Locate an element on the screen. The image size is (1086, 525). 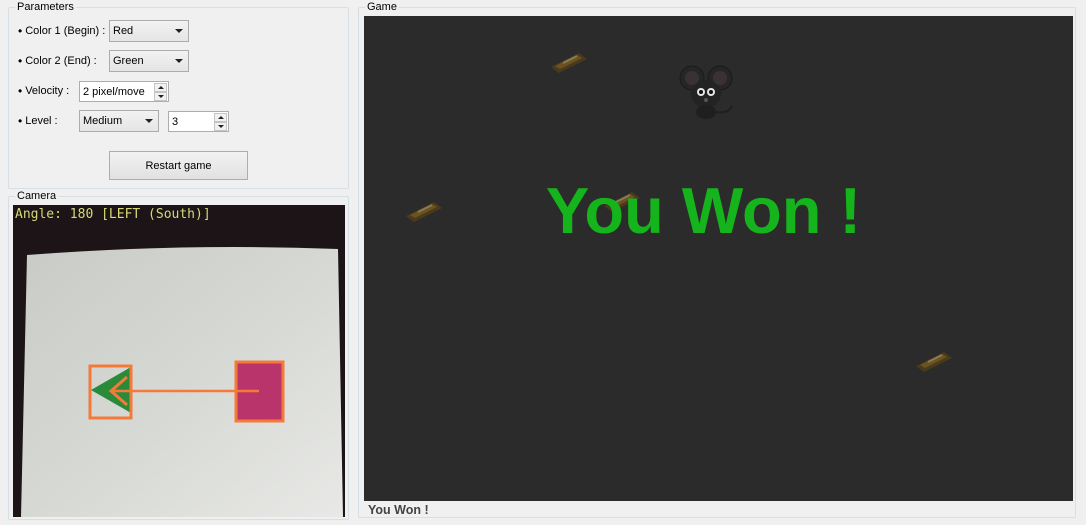
color1-value: Red is located at coordinates (123, 31).